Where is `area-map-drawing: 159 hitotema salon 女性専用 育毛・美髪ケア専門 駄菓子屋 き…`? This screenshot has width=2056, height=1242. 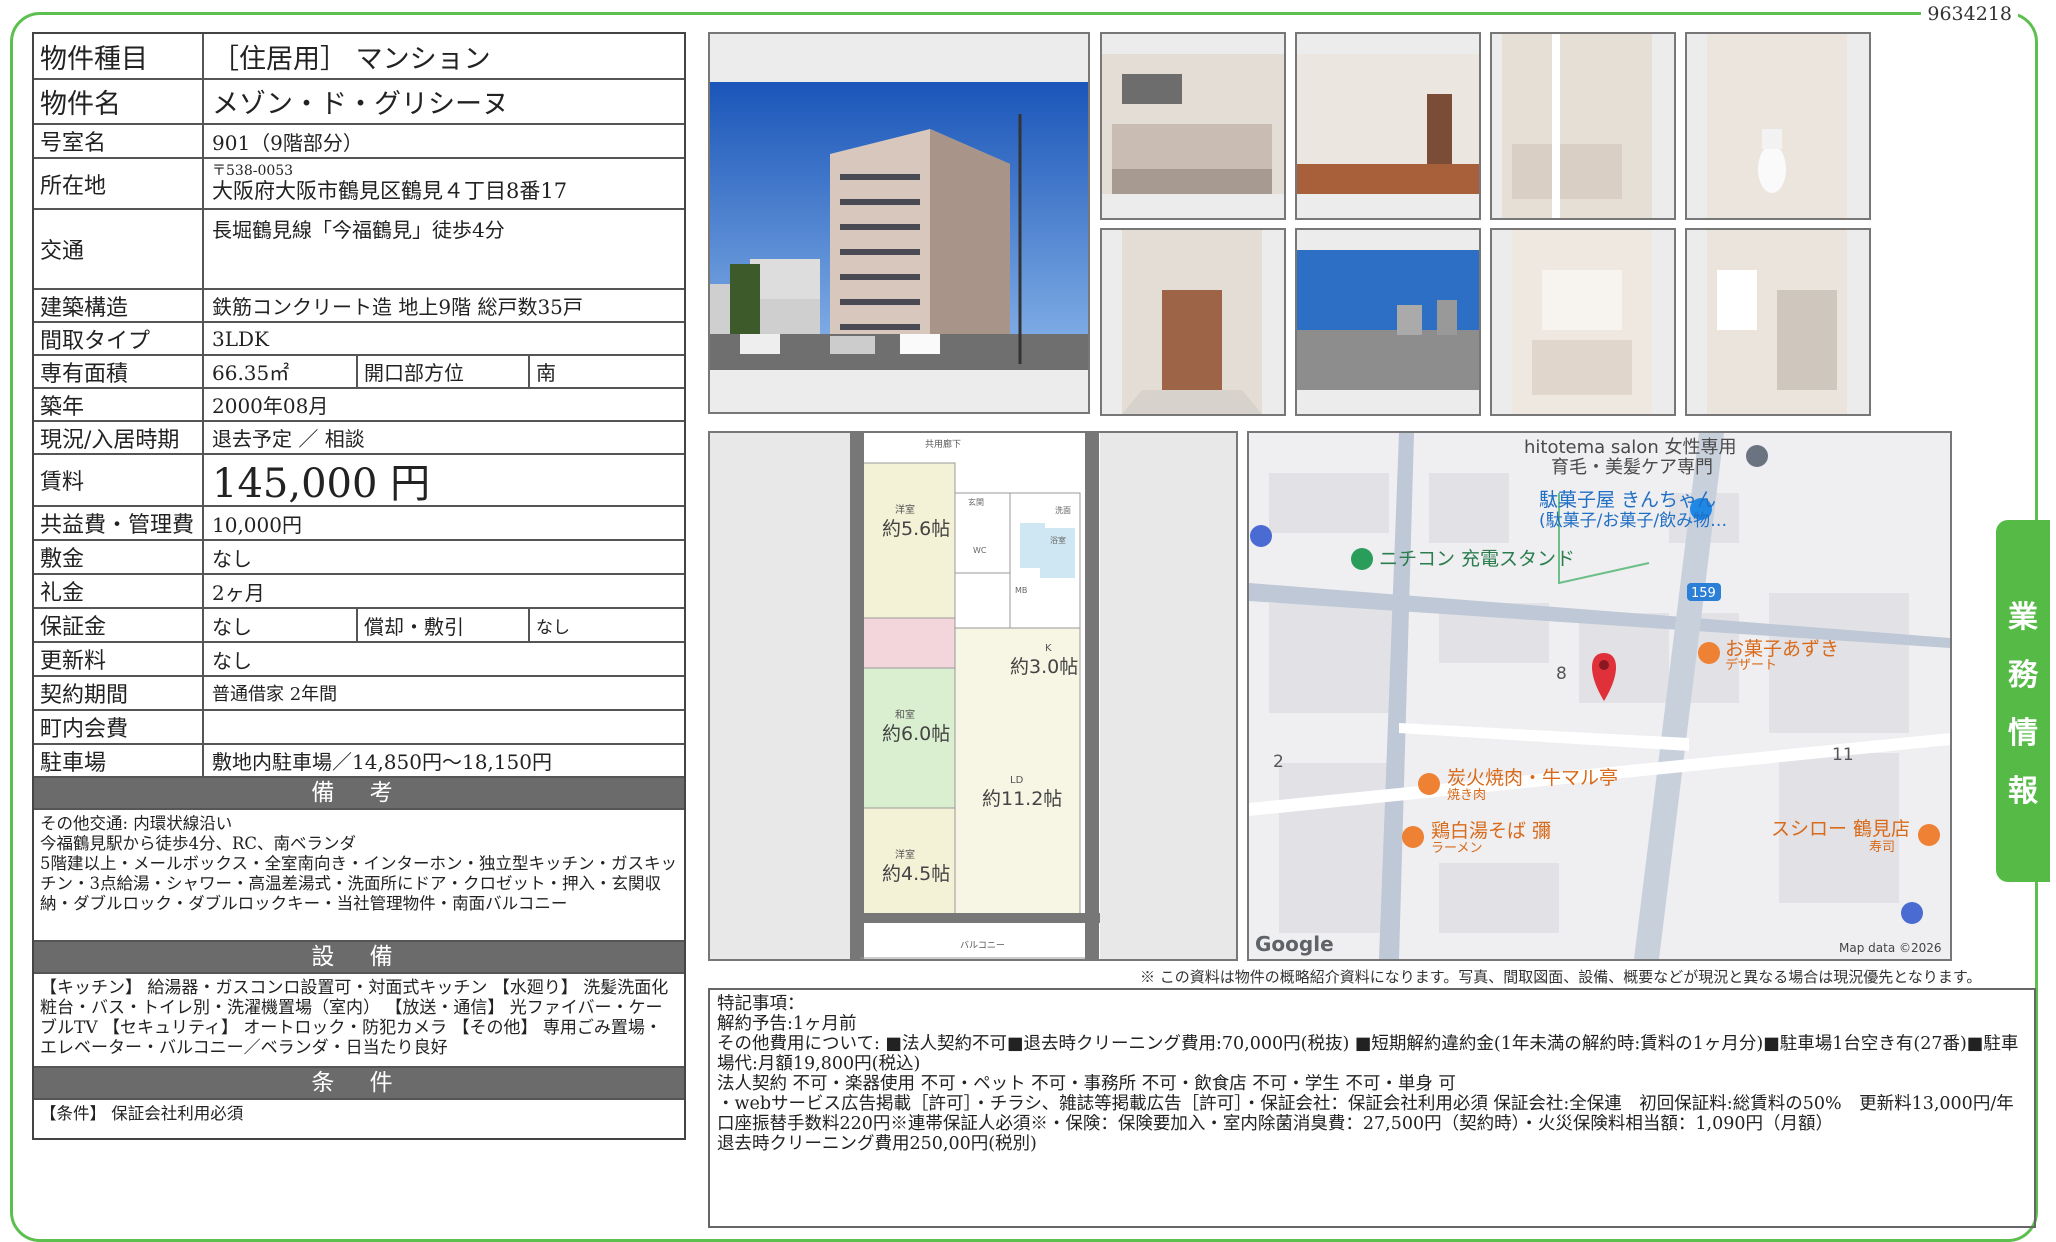 area-map-drawing: 159 hitotema salon 女性専用 育毛・美髪ケア専門 駄菓子屋 き… is located at coordinates (1599, 696).